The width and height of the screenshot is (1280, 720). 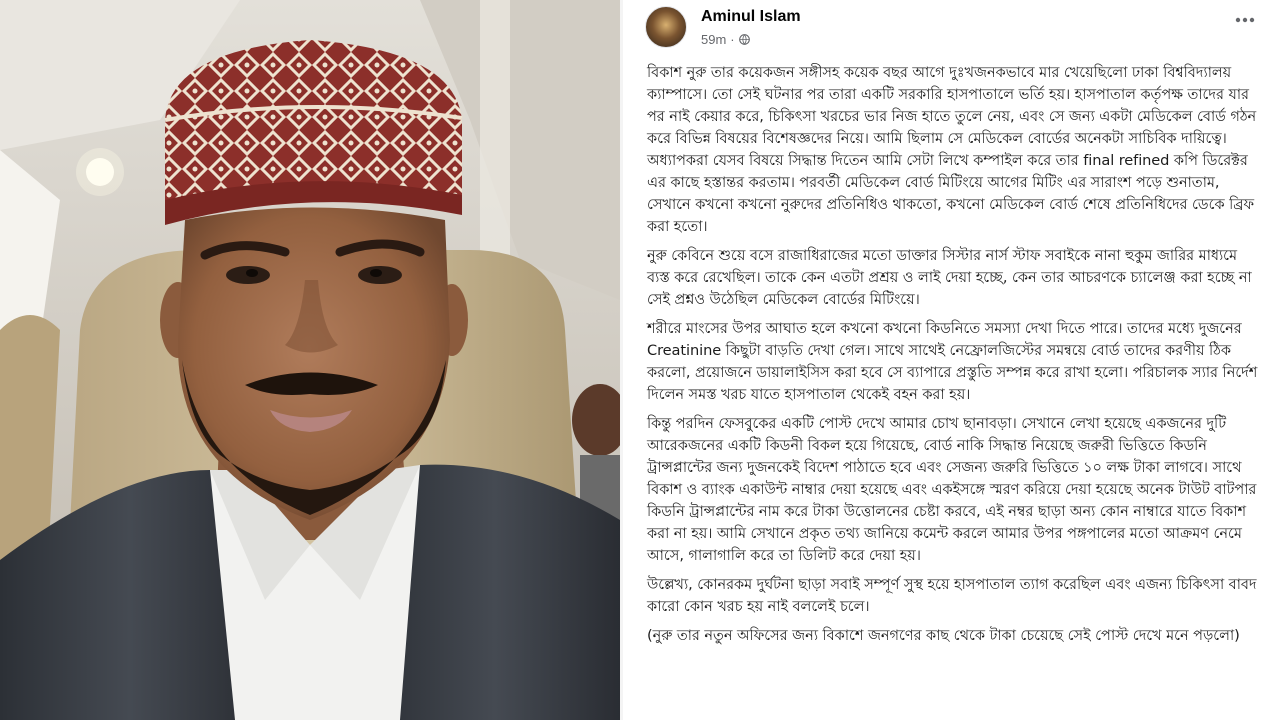 I want to click on author-name: Aminul Islam, so click(x=751, y=17).